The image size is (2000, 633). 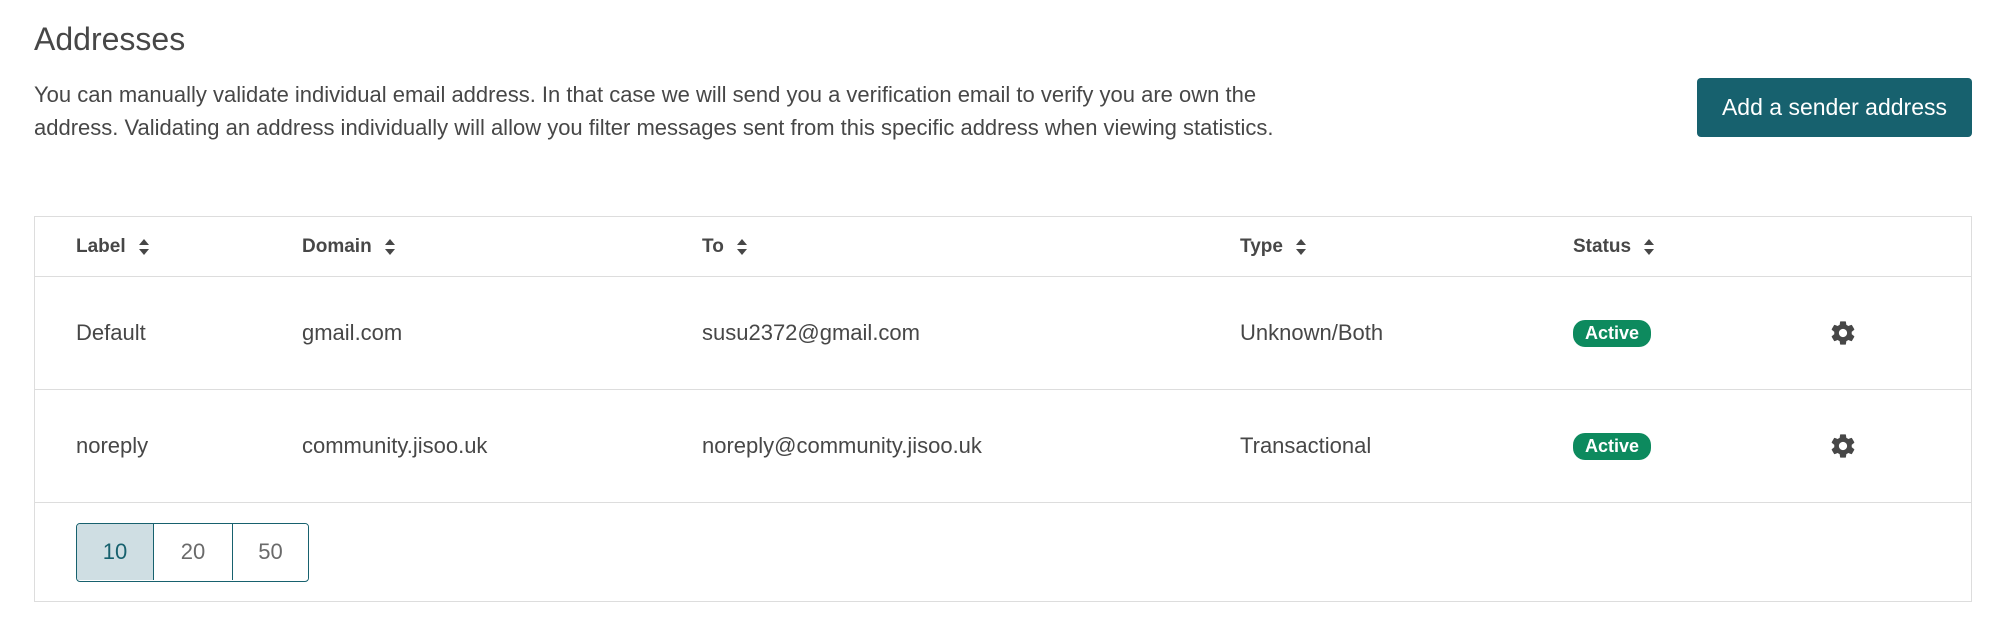 I want to click on page-size-20-button: 20, so click(x=192, y=552).